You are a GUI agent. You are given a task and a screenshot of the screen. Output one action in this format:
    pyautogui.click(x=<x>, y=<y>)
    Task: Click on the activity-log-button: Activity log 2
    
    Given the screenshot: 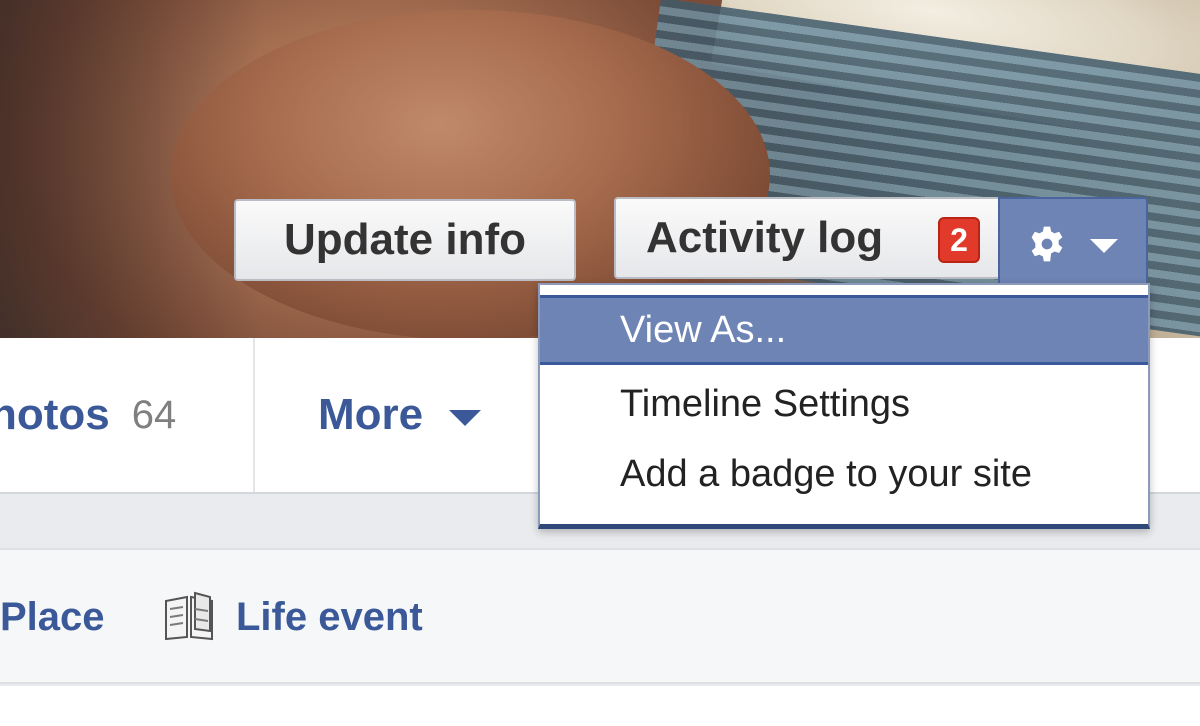 What is the action you would take?
    pyautogui.click(x=808, y=238)
    